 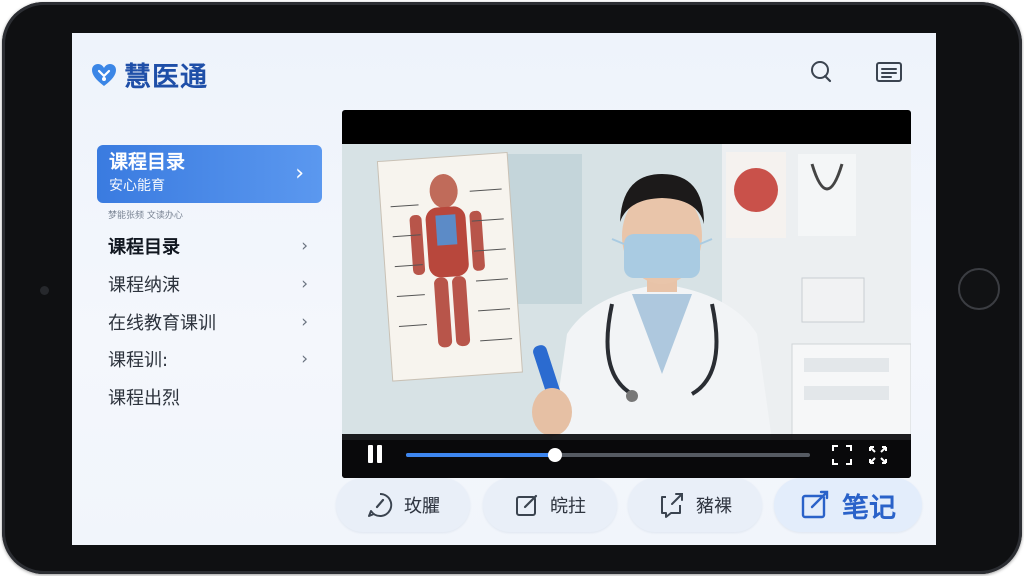 I want to click on search-icon, so click(x=821, y=72).